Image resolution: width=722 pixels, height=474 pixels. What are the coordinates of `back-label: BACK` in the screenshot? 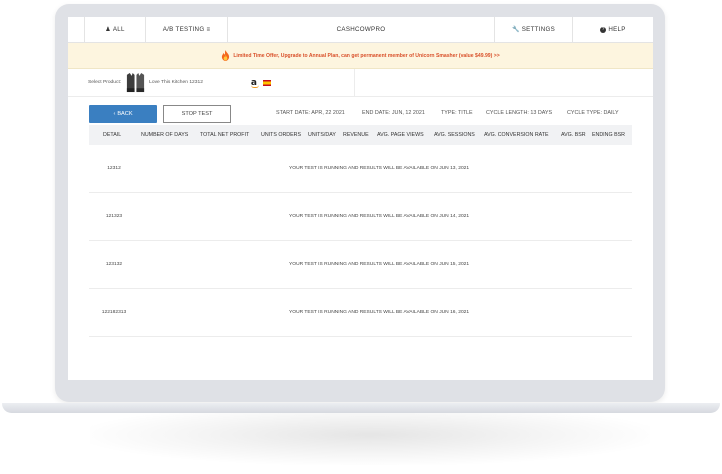 It's located at (125, 114).